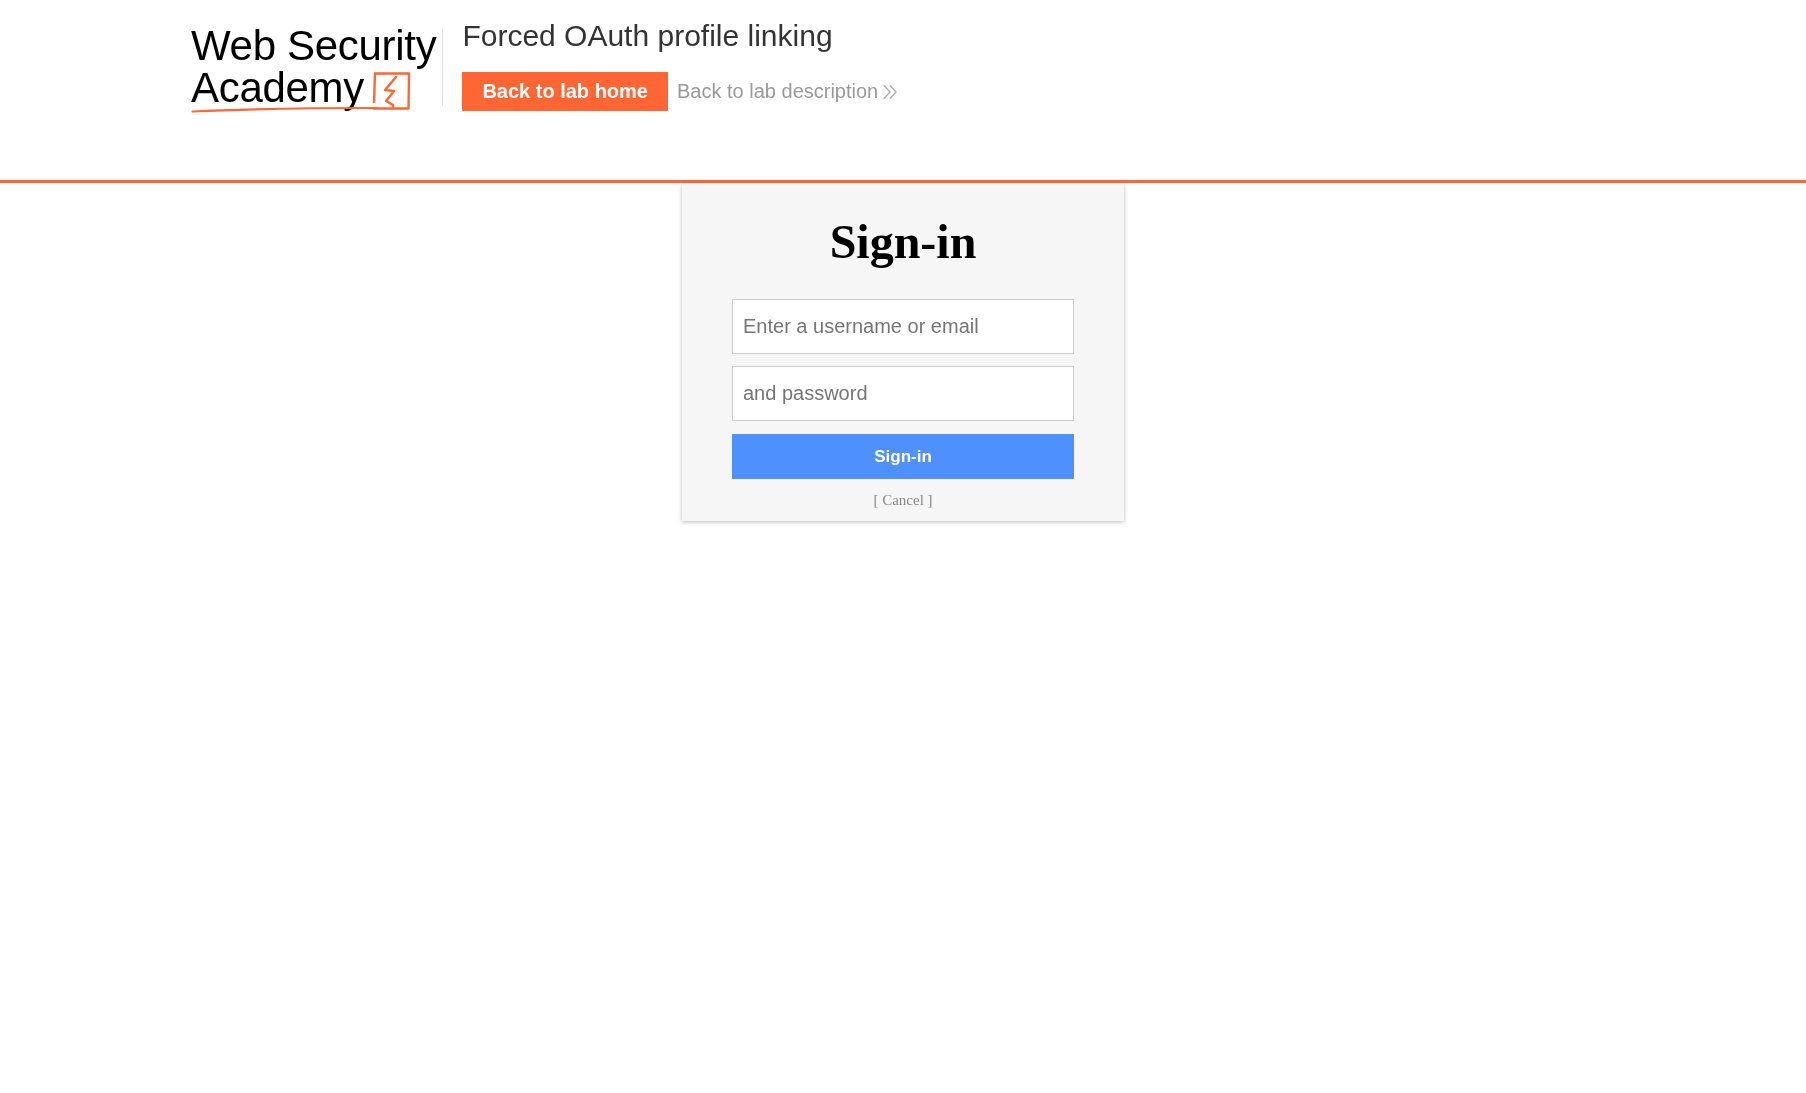 The height and width of the screenshot is (1093, 1806). What do you see at coordinates (903, 500) in the screenshot?
I see `cancel-link: [ Cancel ]` at bounding box center [903, 500].